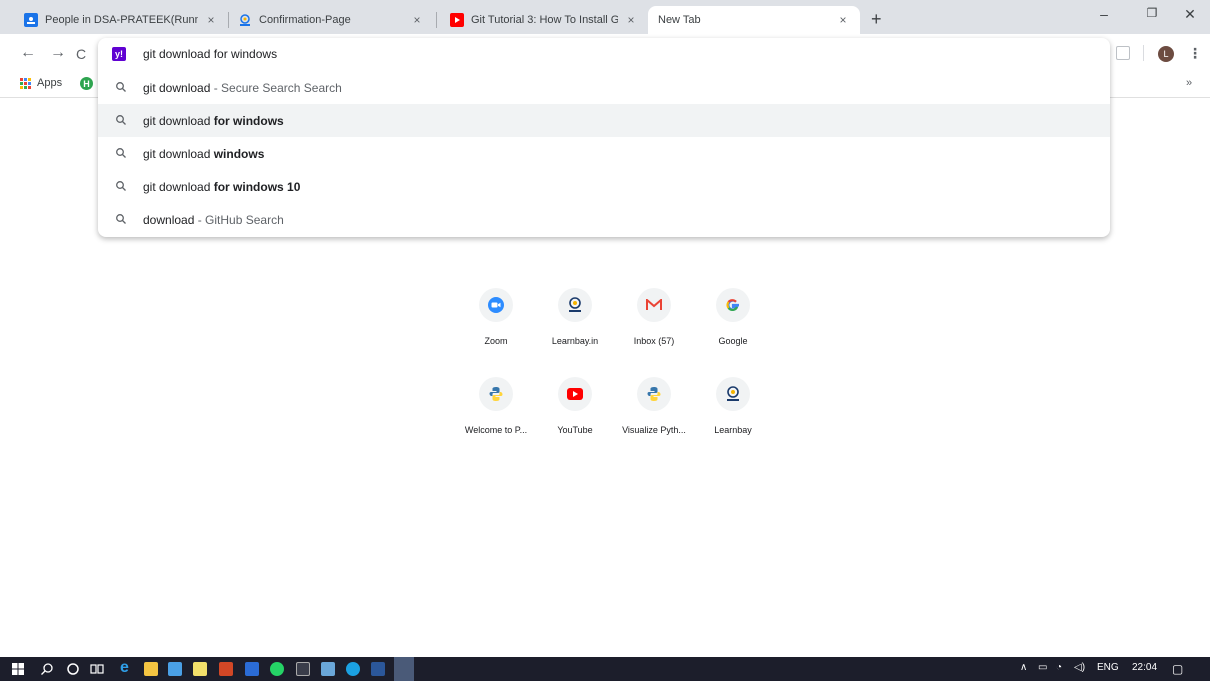  Describe the element at coordinates (733, 305) in the screenshot. I see `google-icon` at that location.